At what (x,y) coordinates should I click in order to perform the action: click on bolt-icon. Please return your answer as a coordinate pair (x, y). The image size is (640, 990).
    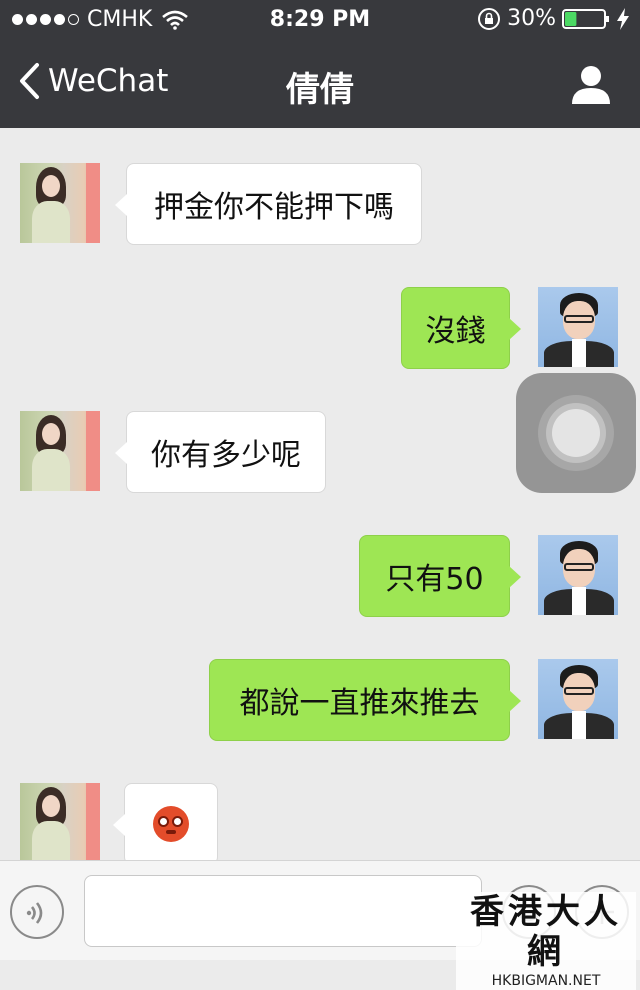
    Looking at the image, I should click on (623, 18).